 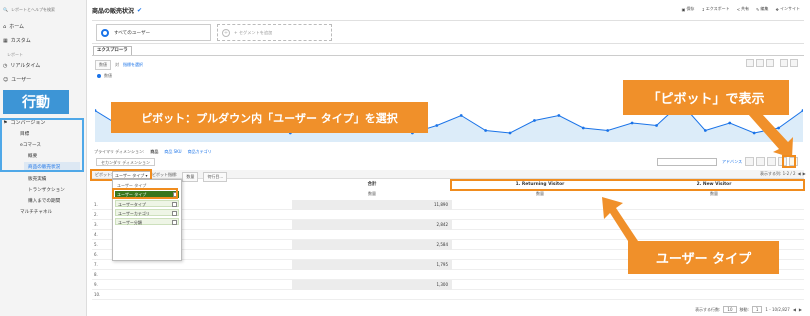 I want to click on behavior-callout: 行動, so click(x=36, y=102).